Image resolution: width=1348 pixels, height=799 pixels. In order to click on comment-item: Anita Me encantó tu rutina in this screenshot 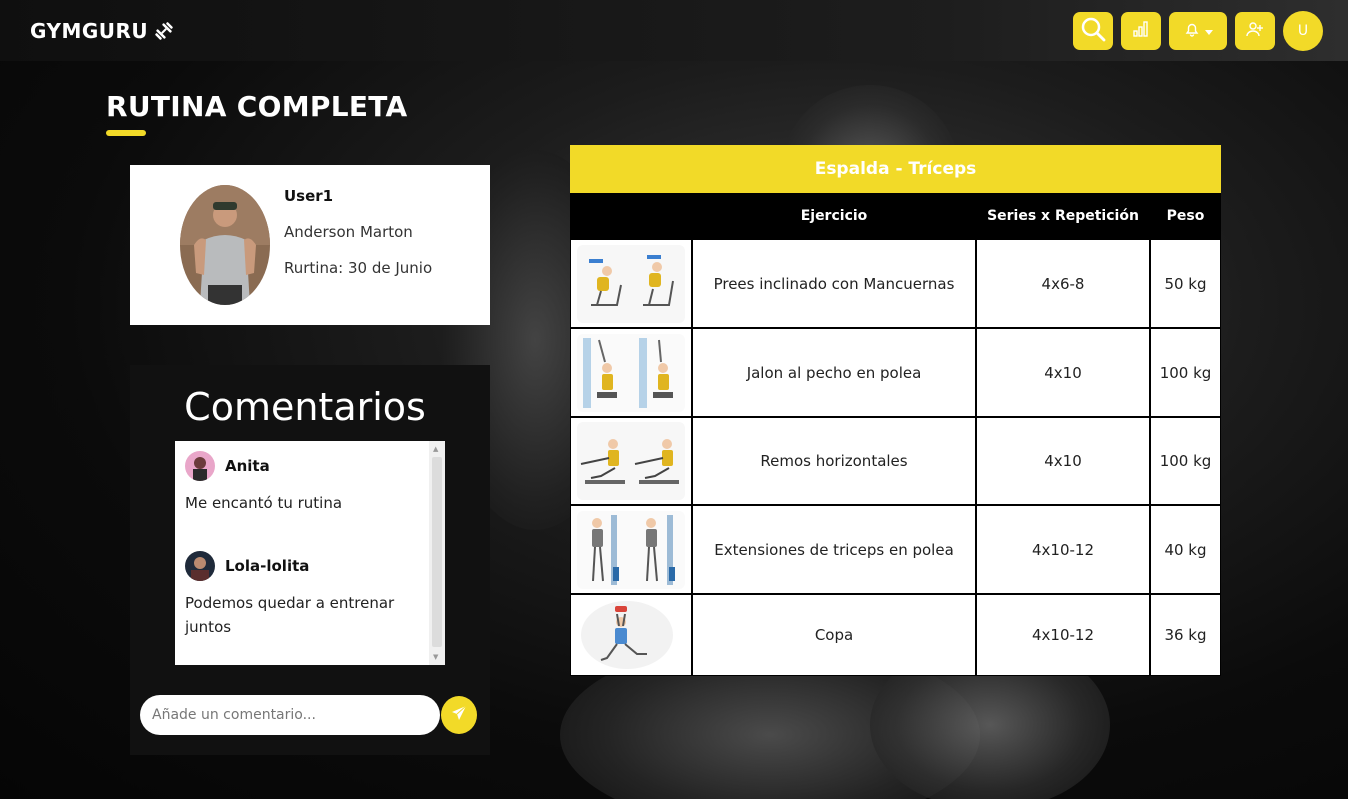, I will do `click(305, 483)`.